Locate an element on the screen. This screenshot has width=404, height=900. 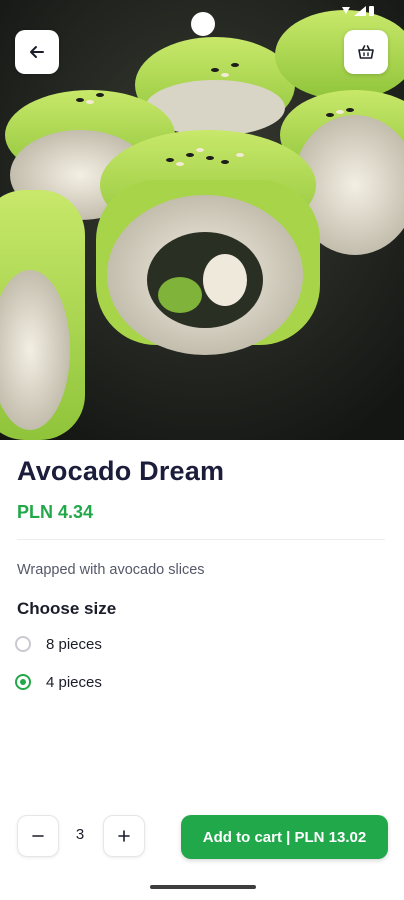
size-option-4-pieces: 4 pieces is located at coordinates (58, 682).